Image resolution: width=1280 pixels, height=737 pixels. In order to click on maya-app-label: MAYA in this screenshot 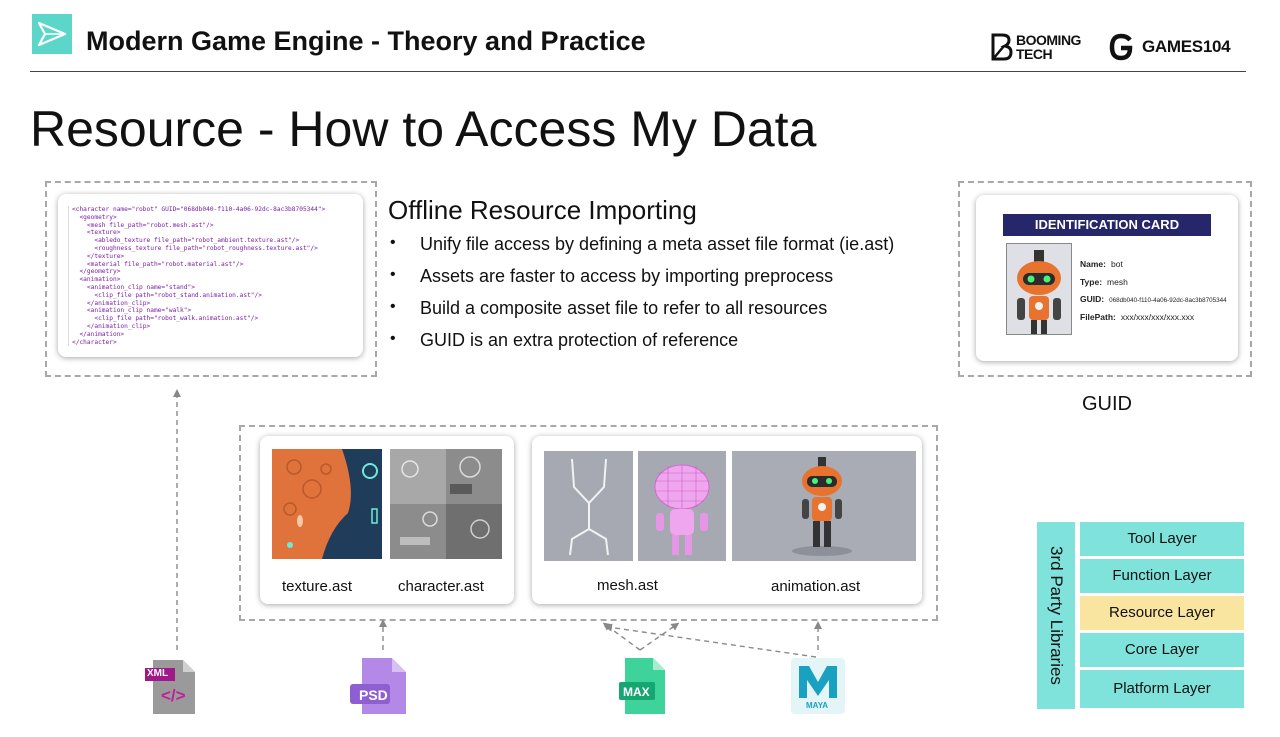, I will do `click(817, 705)`.